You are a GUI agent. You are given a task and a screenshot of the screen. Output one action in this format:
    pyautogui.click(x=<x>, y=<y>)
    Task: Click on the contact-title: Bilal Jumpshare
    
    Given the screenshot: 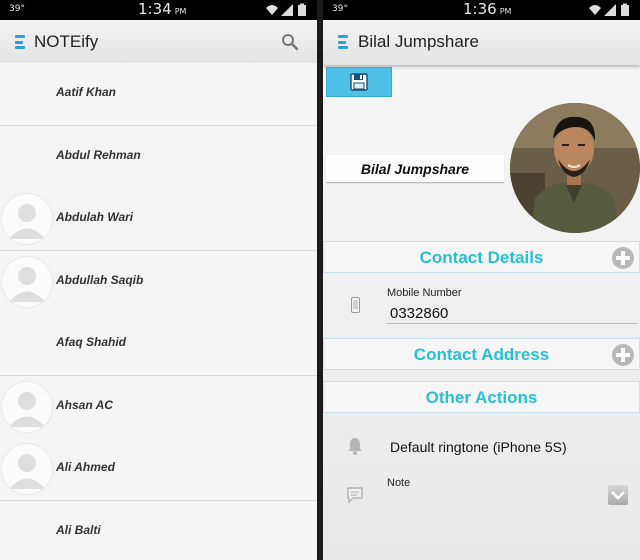 What is the action you would take?
    pyautogui.click(x=418, y=41)
    